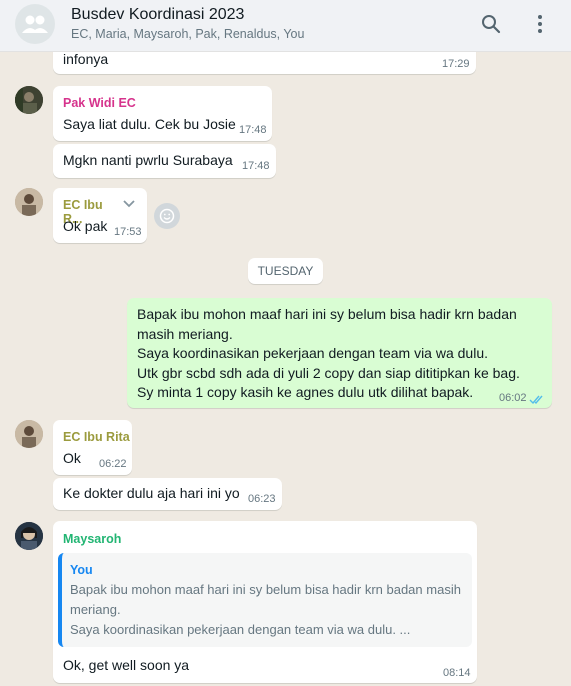  What do you see at coordinates (513, 398) in the screenshot?
I see `message-time: 06:02` at bounding box center [513, 398].